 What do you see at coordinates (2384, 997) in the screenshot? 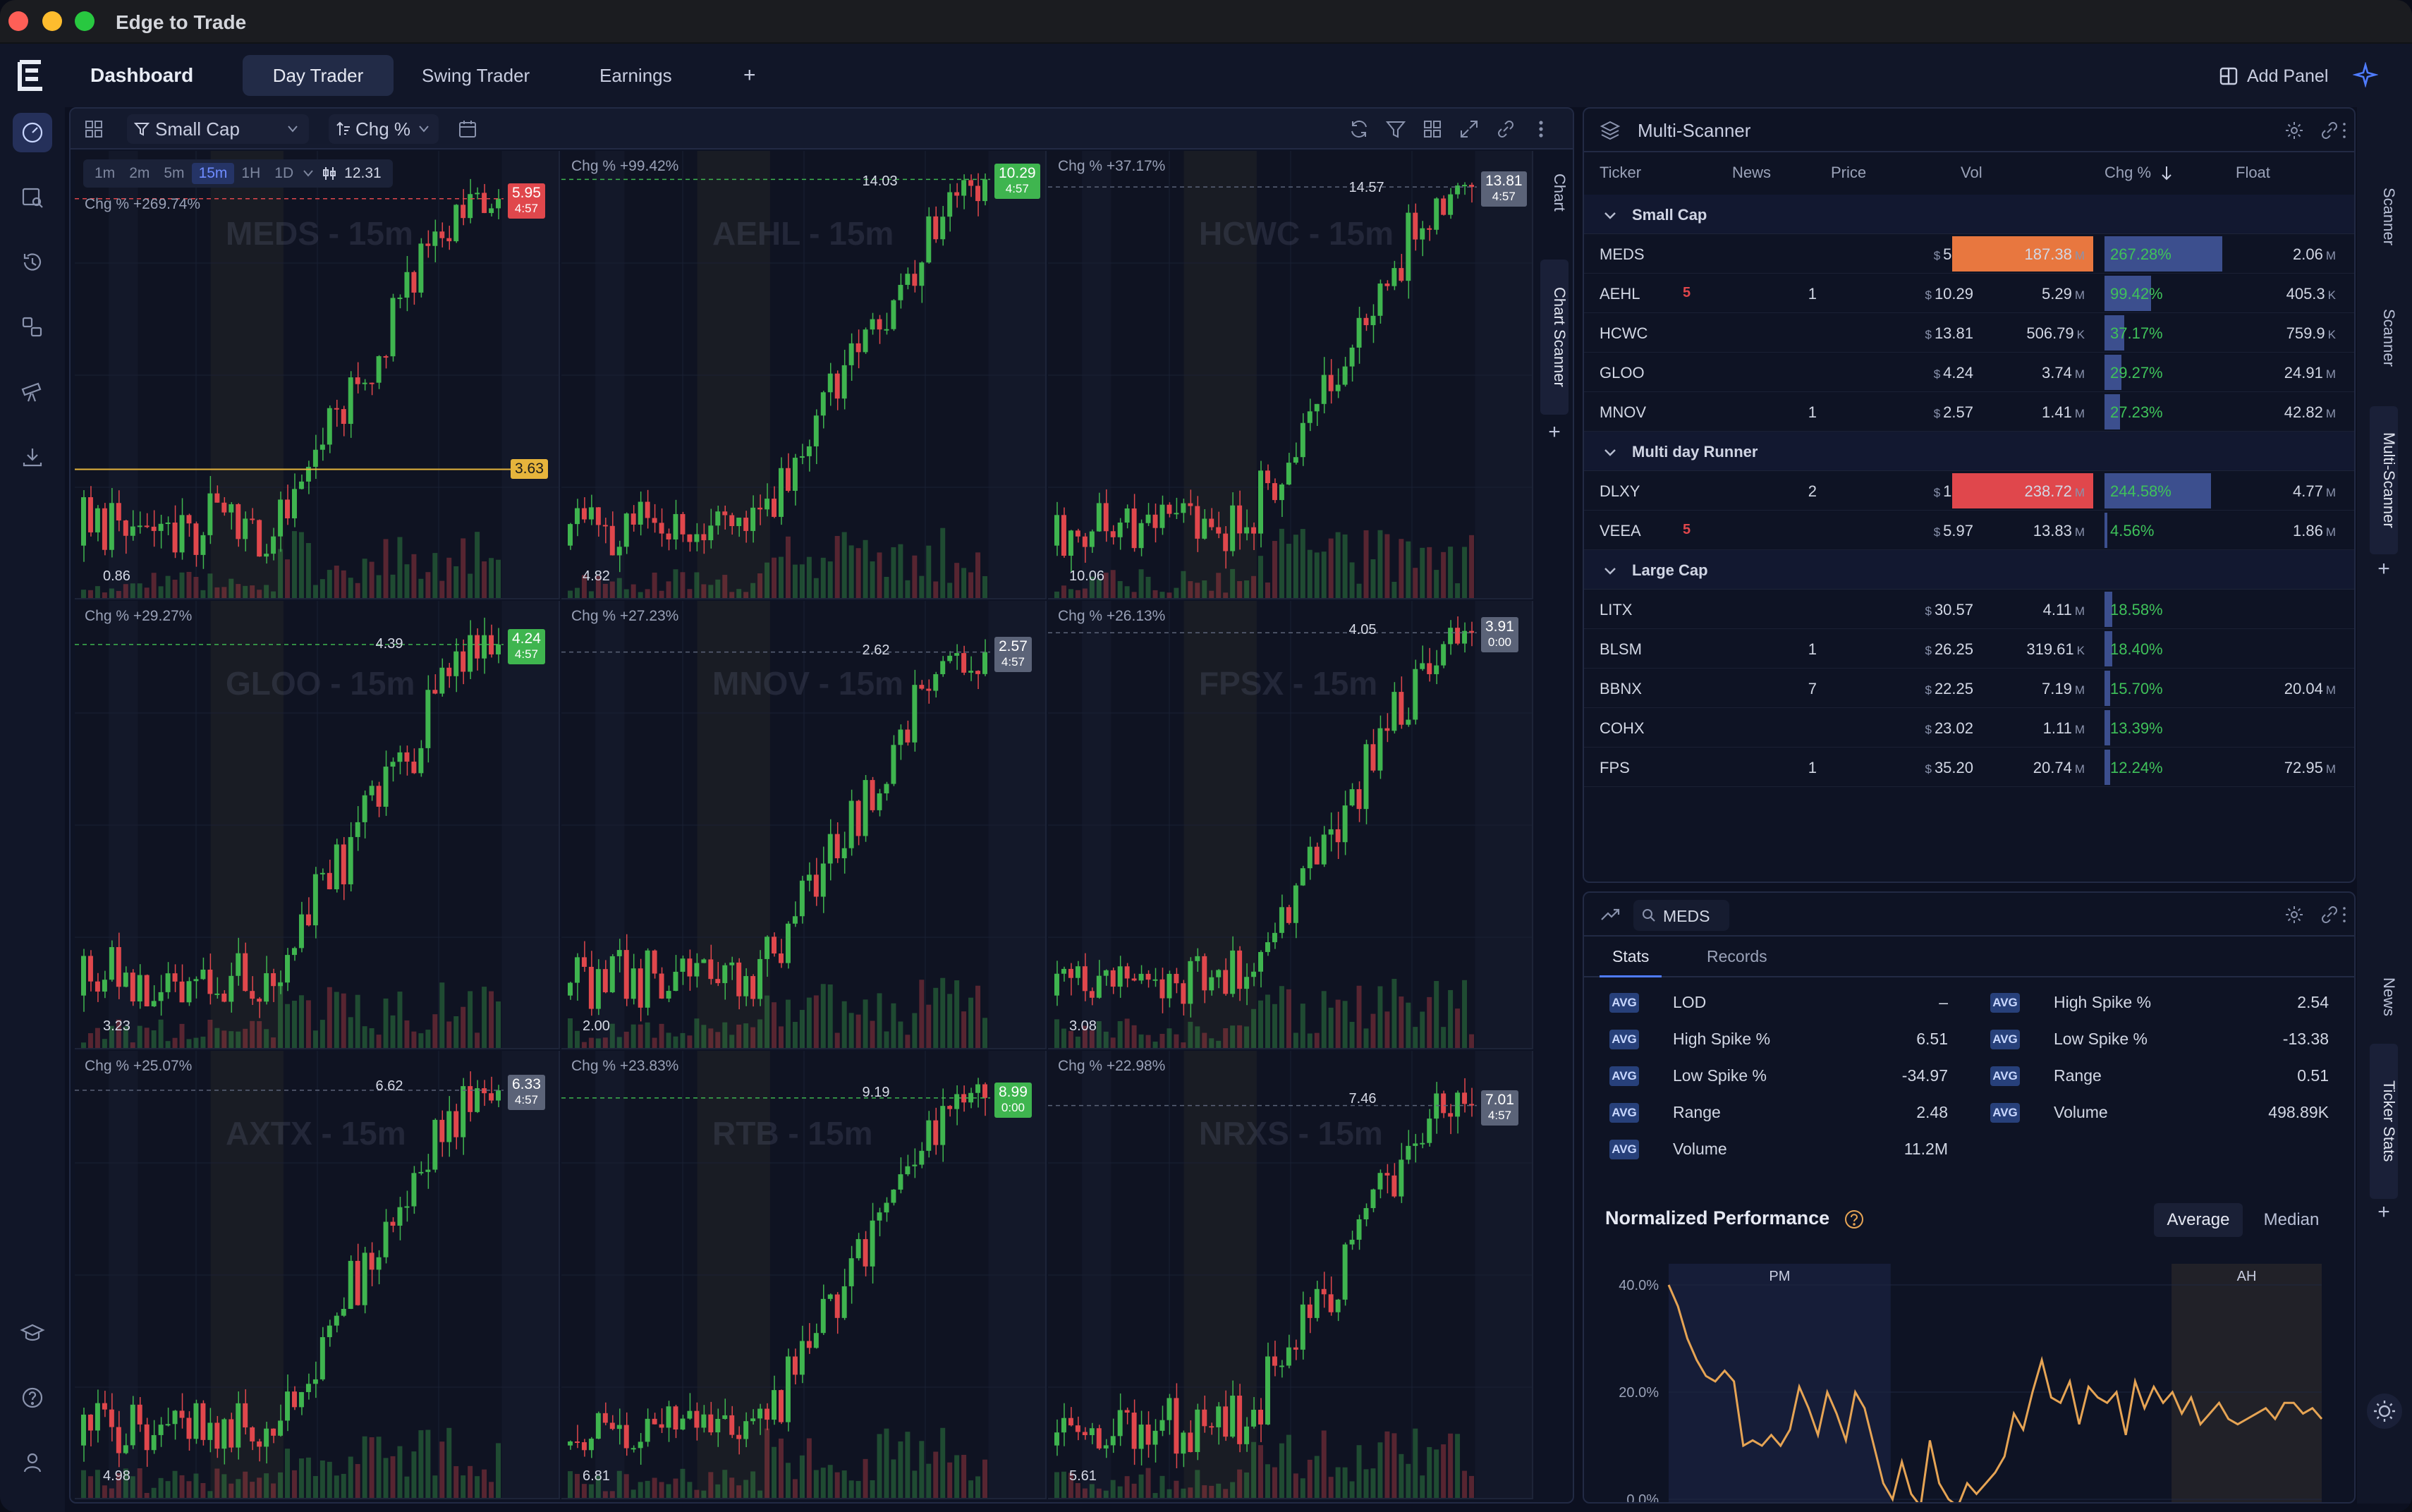
I see `side-tab-news: News` at bounding box center [2384, 997].